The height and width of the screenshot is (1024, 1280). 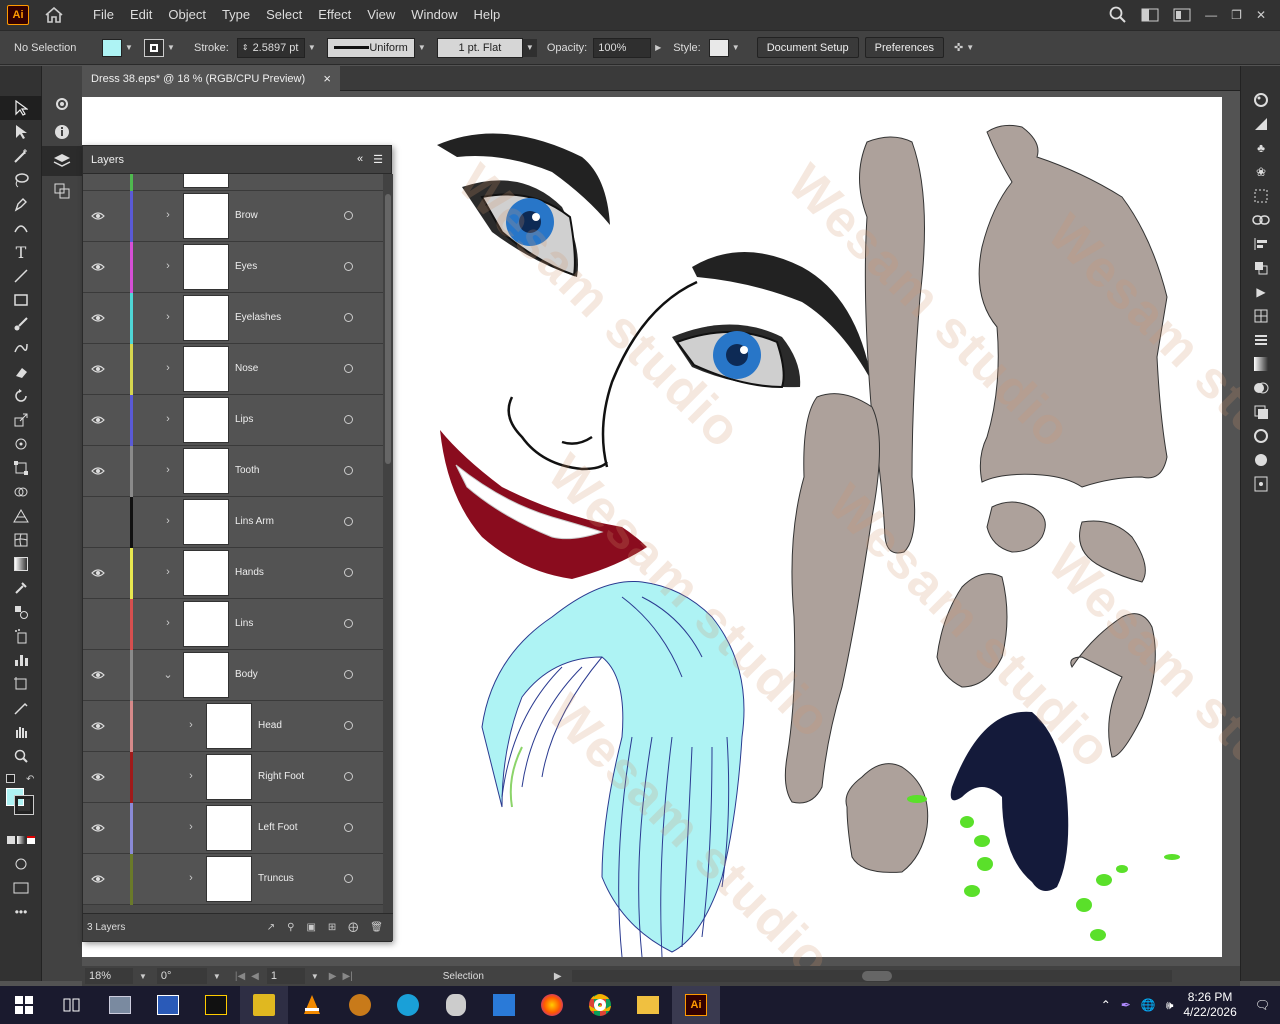 What do you see at coordinates (181, 976) in the screenshot?
I see `rotation-field: 0°` at bounding box center [181, 976].